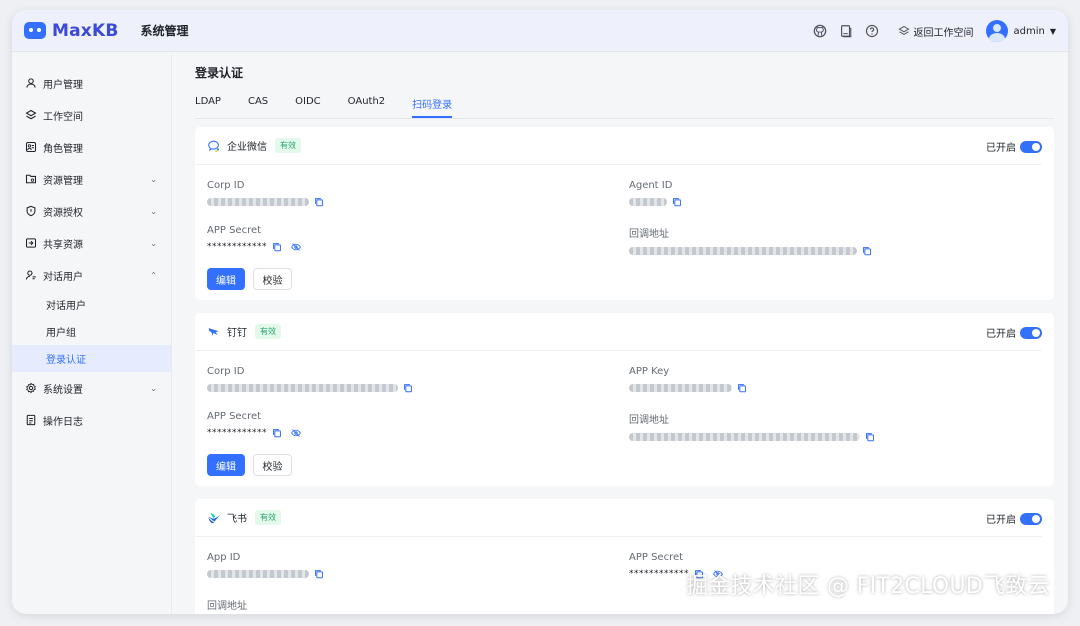 The height and width of the screenshot is (626, 1080). What do you see at coordinates (247, 147) in the screenshot?
I see `card-title: 企业微信` at bounding box center [247, 147].